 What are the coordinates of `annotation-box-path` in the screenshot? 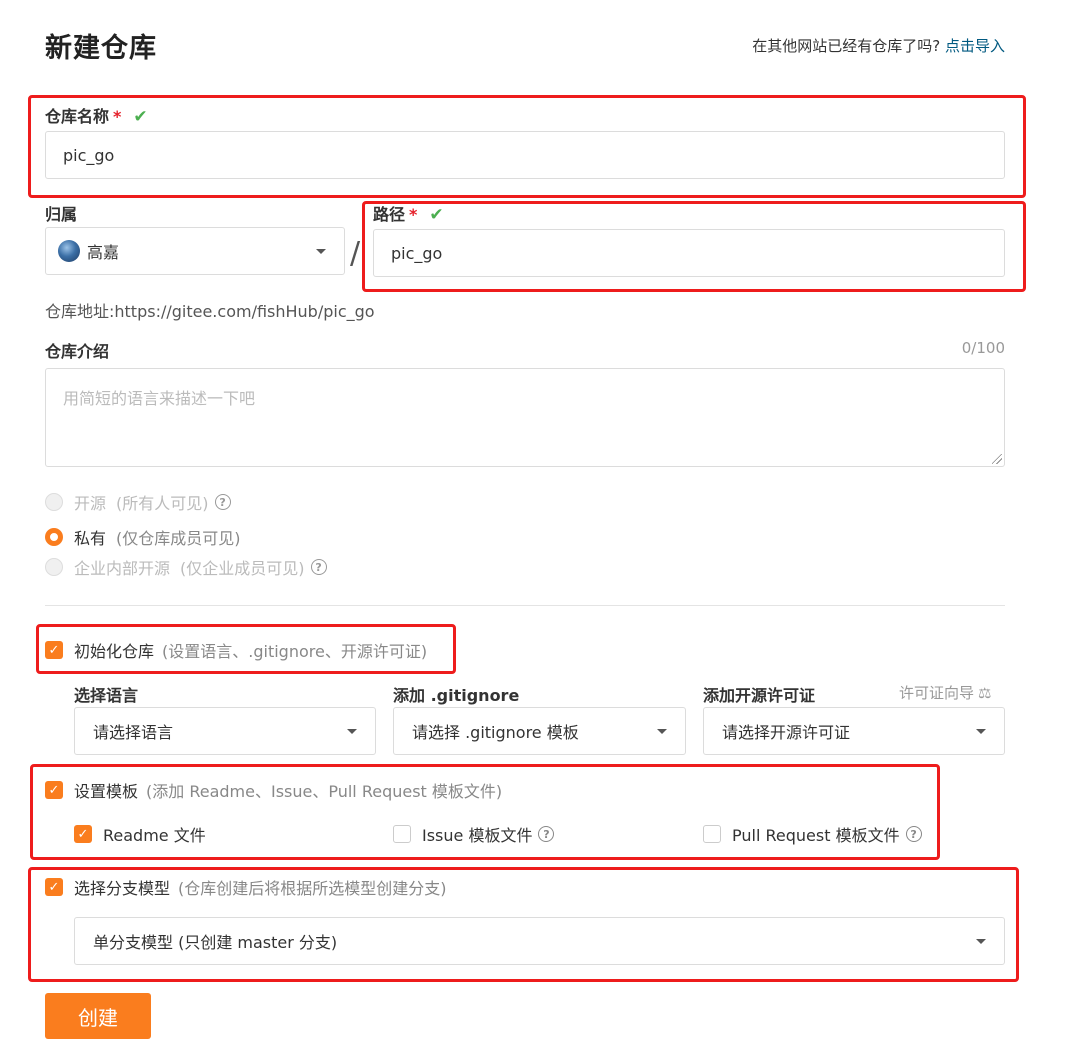 It's located at (694, 246).